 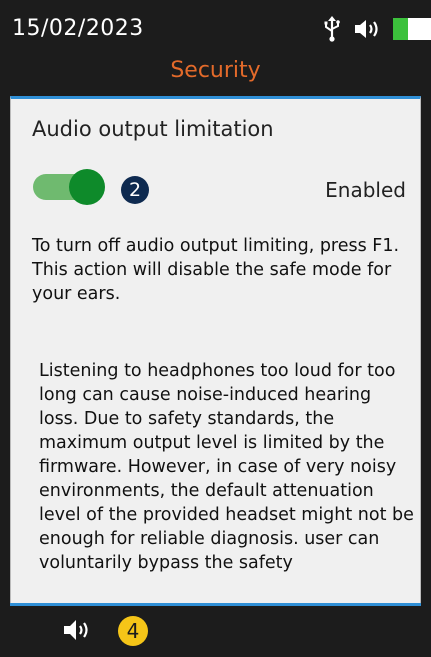 What do you see at coordinates (365, 190) in the screenshot?
I see `status-label: Enabled` at bounding box center [365, 190].